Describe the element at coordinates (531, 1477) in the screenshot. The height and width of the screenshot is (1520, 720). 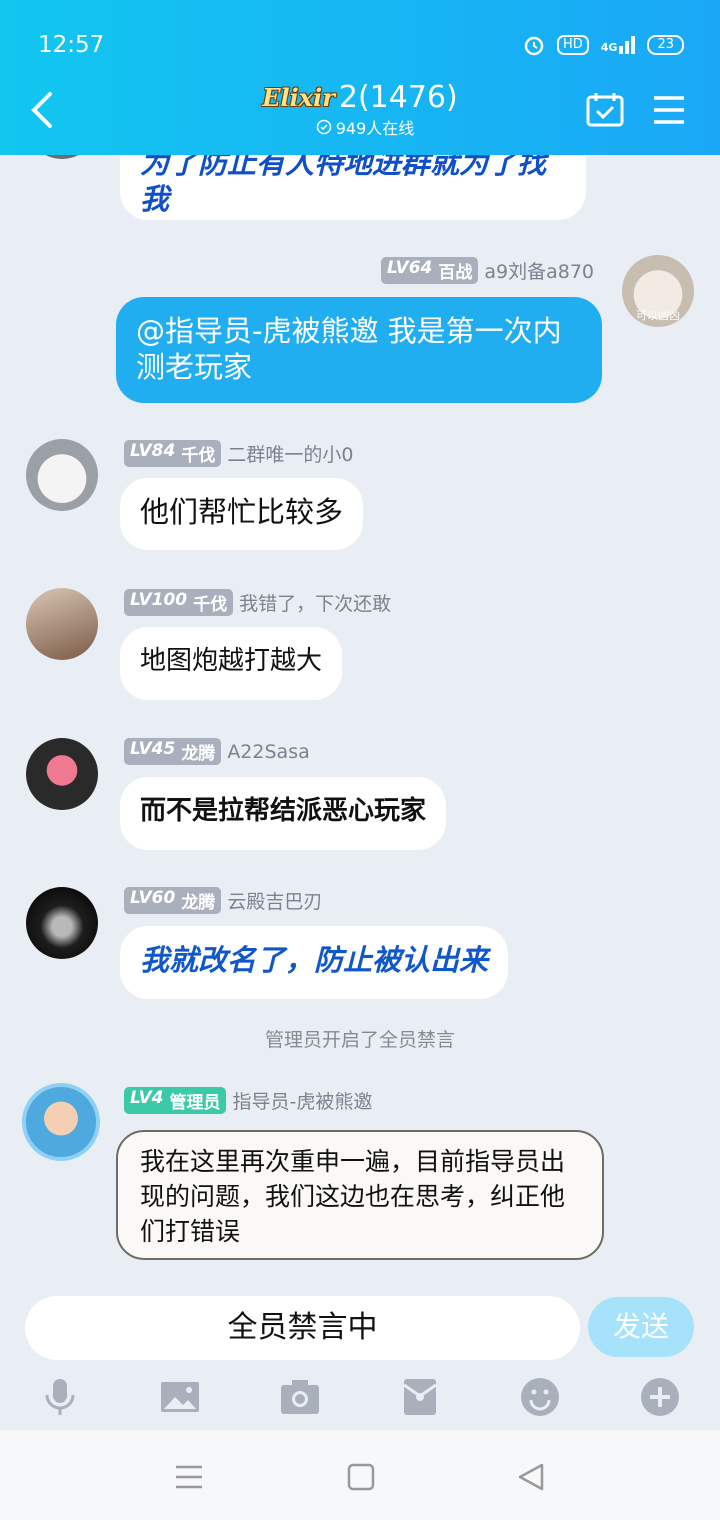
I see `back-triangle-icon` at that location.